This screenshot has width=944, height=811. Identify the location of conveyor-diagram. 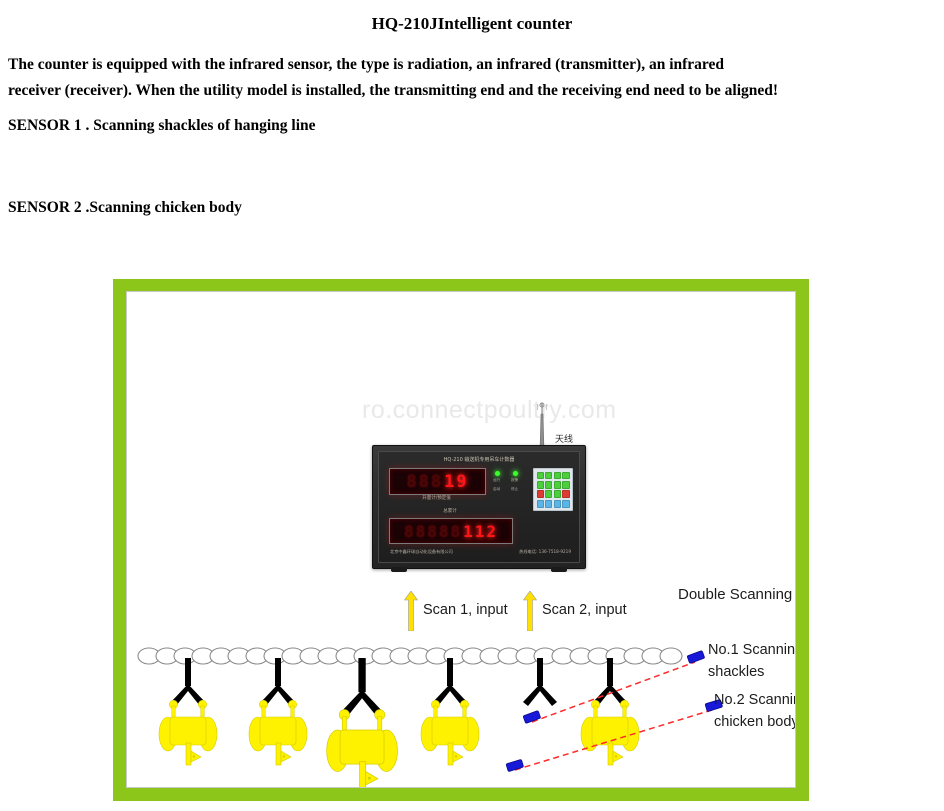
(430, 717).